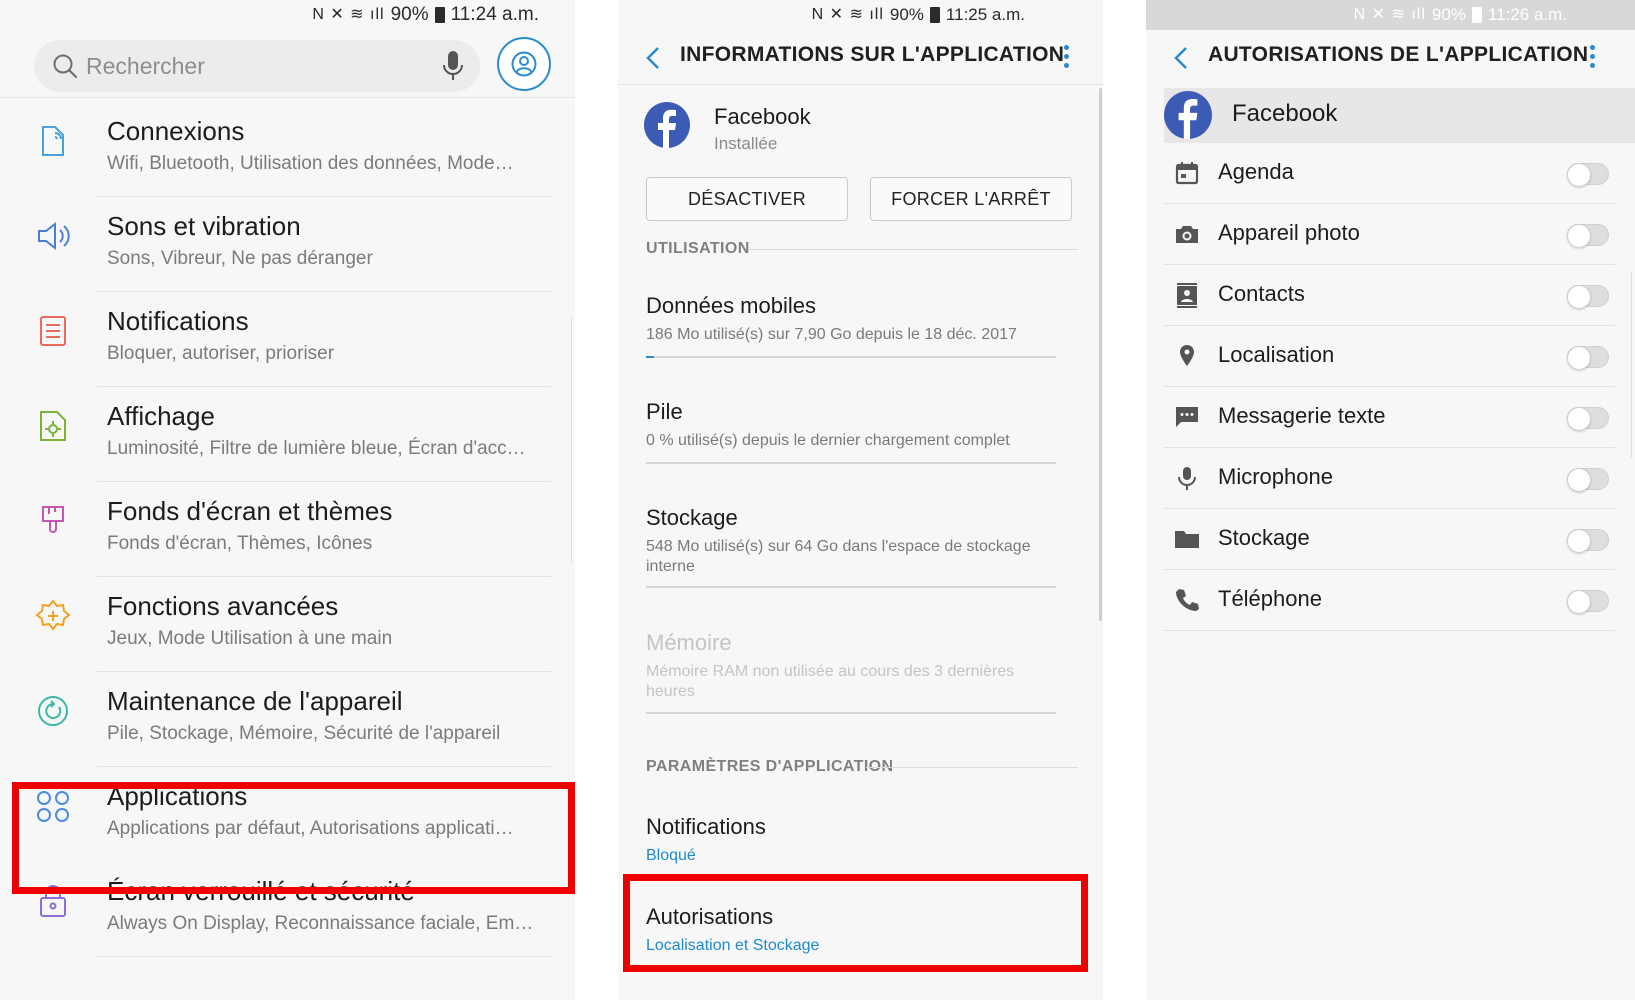  Describe the element at coordinates (851, 840) in the screenshot. I see `notifications-item: Notifications Bloqué` at that location.